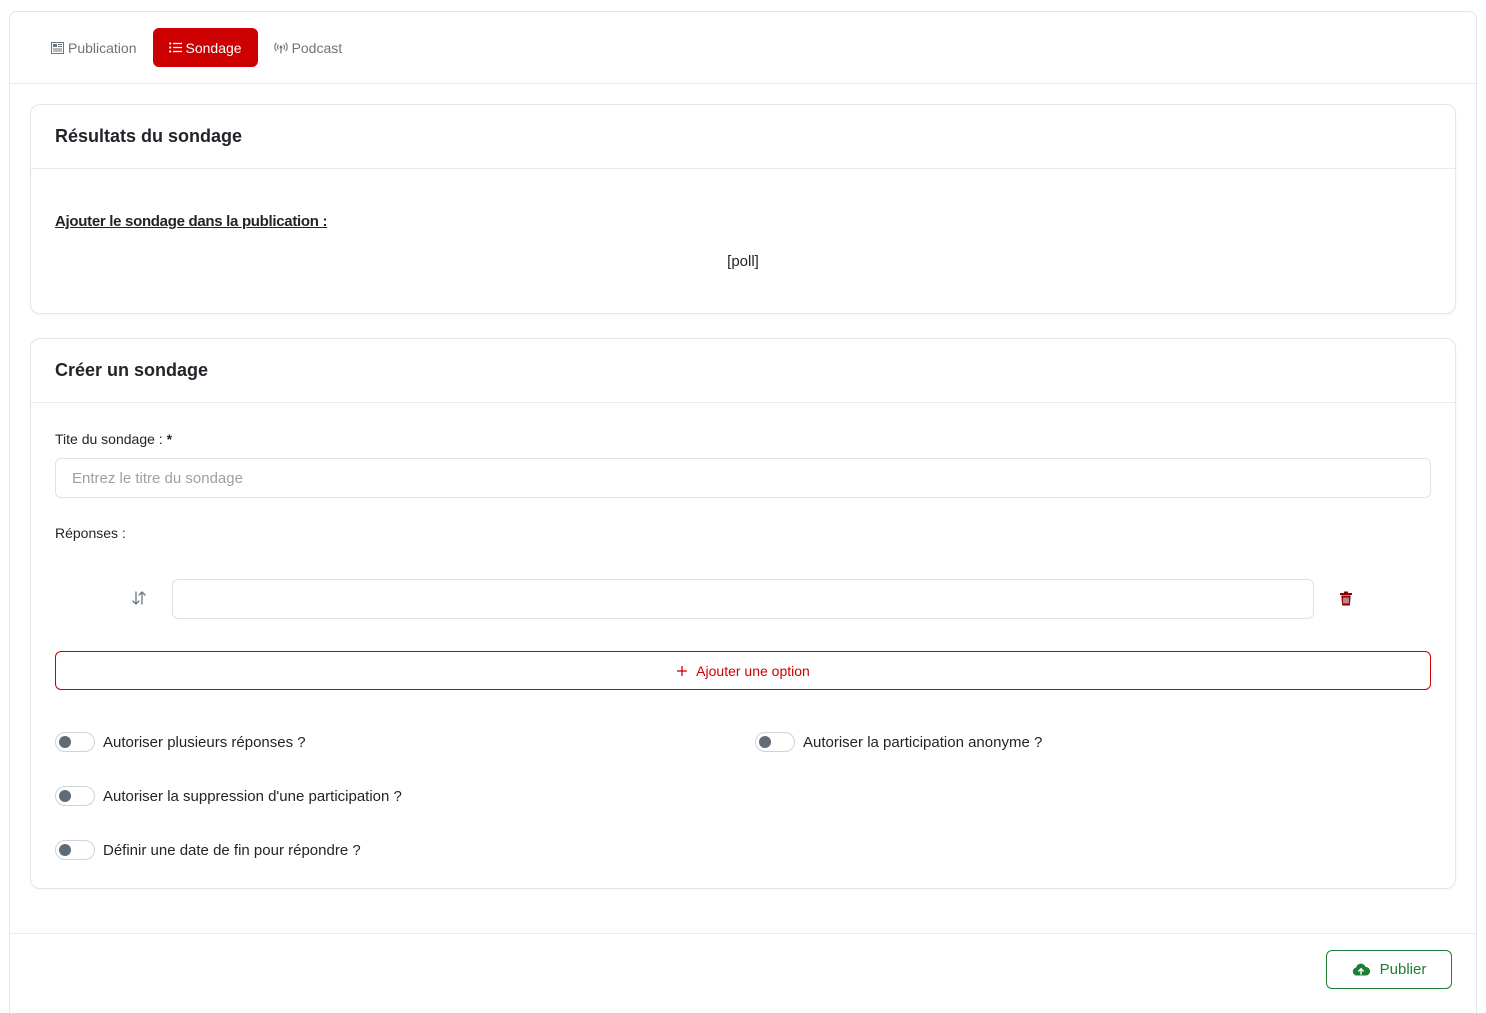 The height and width of the screenshot is (1013, 1486). I want to click on toggle-multiple-answers: Autoriser plusieurs réponses ?, so click(180, 742).